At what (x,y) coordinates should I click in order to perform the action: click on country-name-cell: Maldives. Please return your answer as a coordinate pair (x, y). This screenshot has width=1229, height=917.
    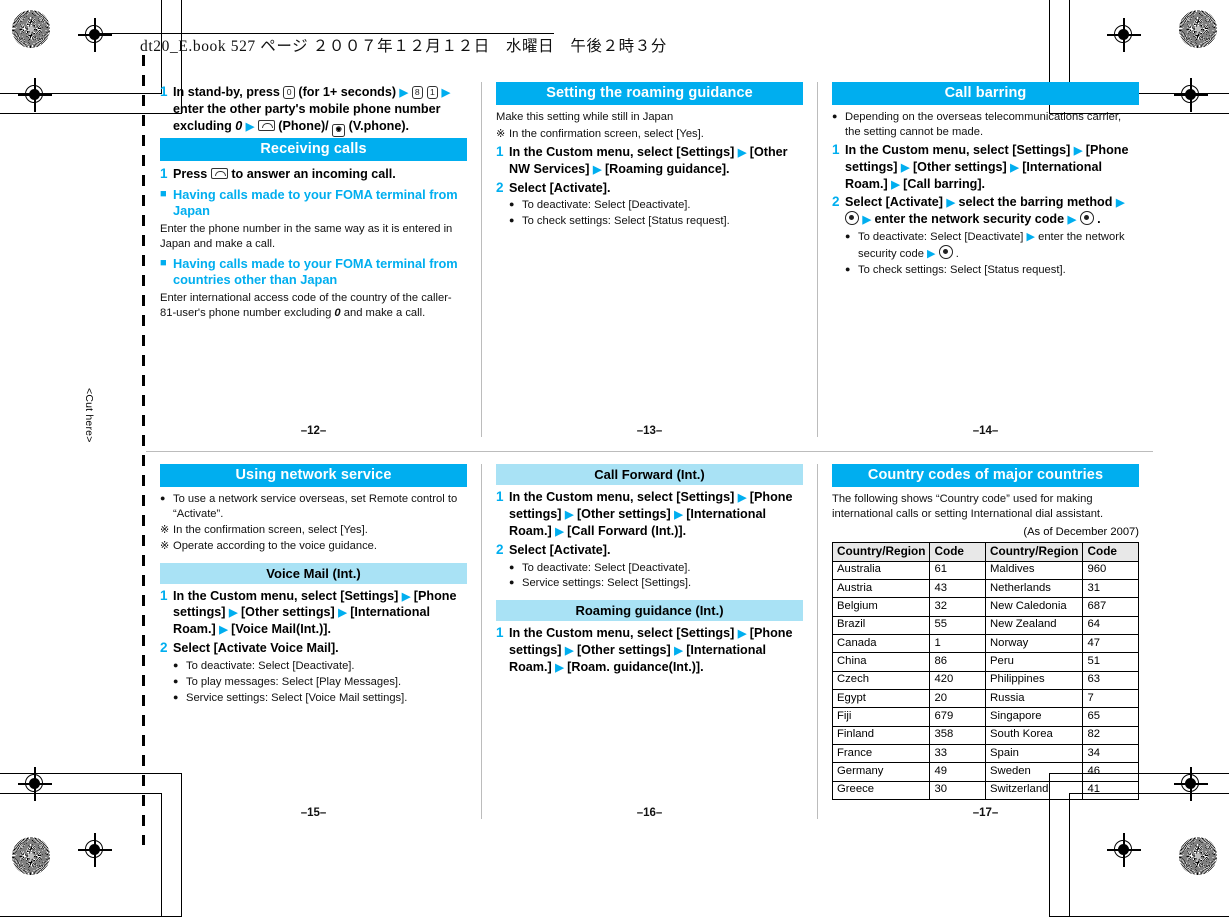
    Looking at the image, I should click on (1034, 570).